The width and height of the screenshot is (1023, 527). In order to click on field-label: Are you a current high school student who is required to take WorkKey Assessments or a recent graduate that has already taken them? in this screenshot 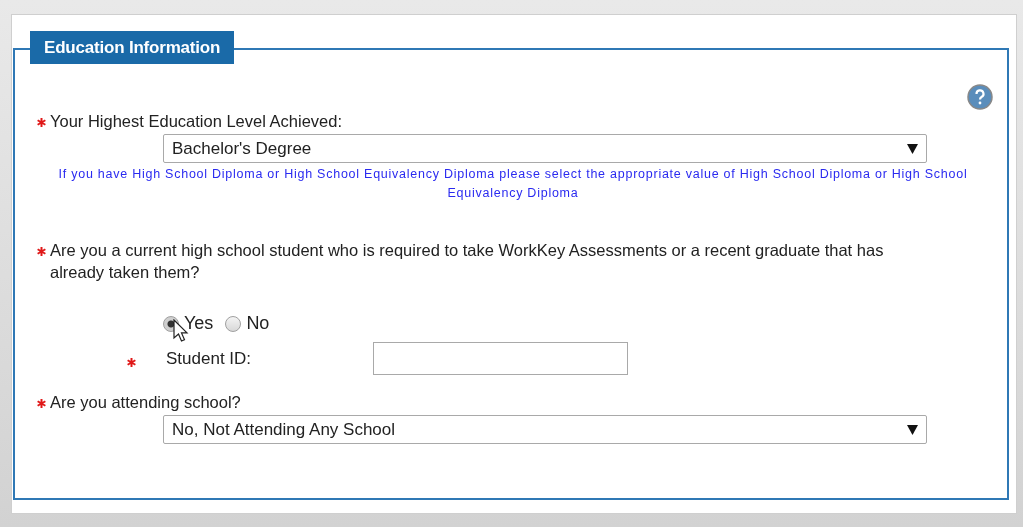, I will do `click(467, 261)`.